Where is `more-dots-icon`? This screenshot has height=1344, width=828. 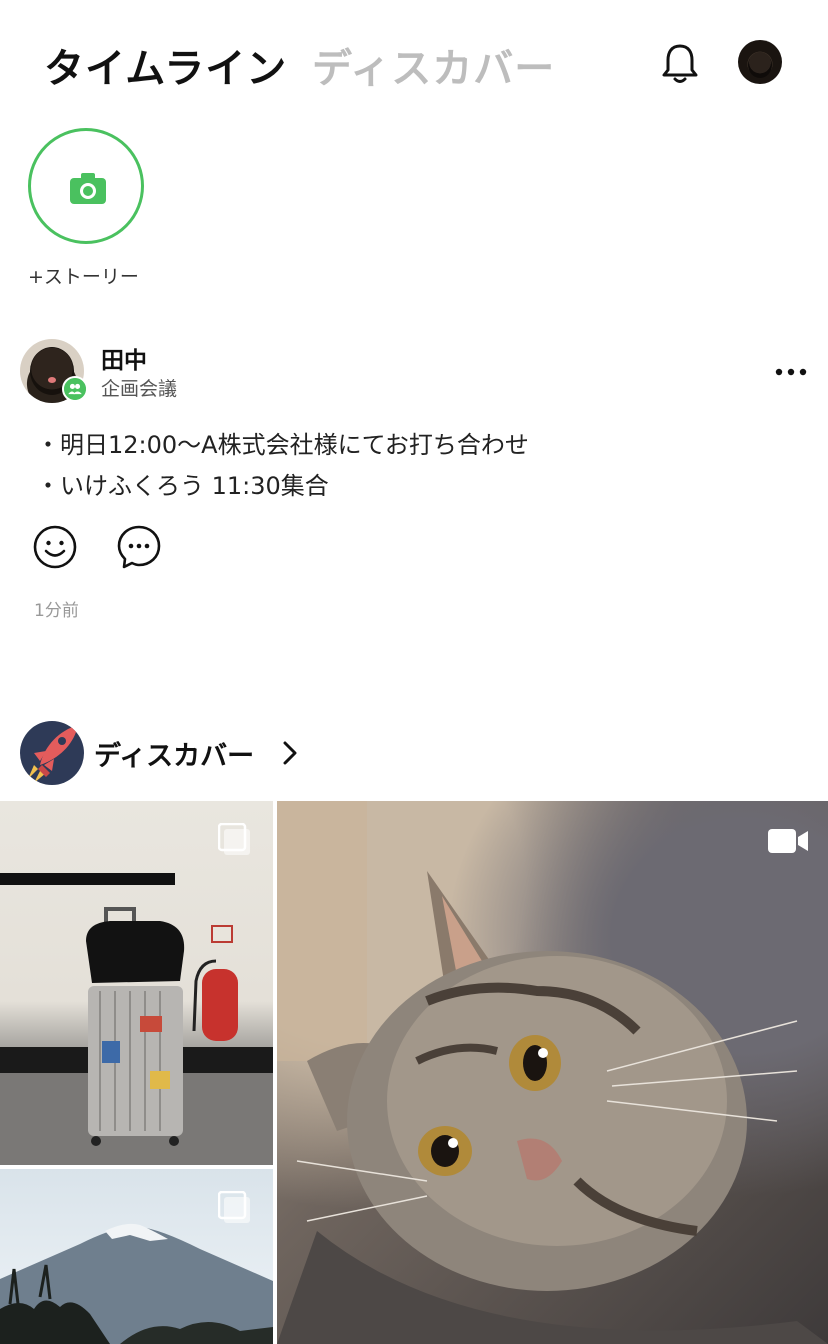 more-dots-icon is located at coordinates (791, 372).